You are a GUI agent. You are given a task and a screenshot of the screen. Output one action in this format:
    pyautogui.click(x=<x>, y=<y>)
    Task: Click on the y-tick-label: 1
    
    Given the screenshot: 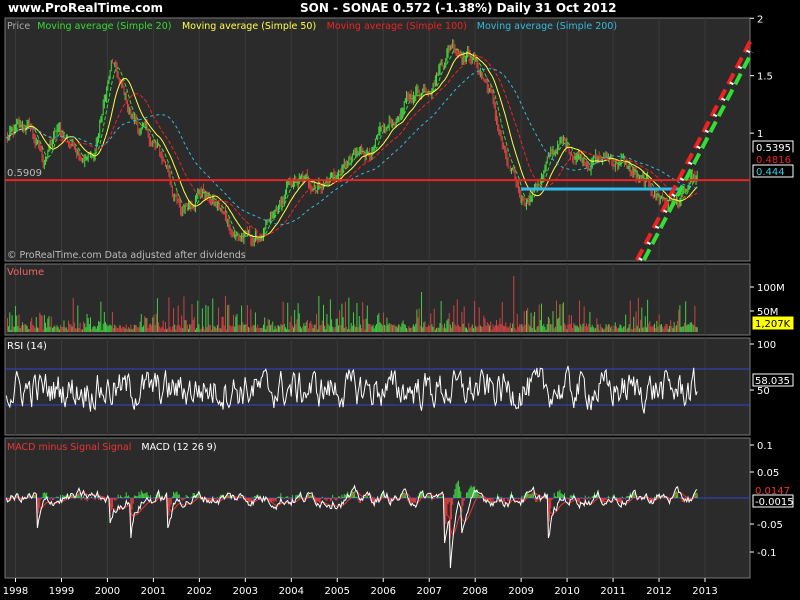 What is the action you would take?
    pyautogui.click(x=760, y=134)
    